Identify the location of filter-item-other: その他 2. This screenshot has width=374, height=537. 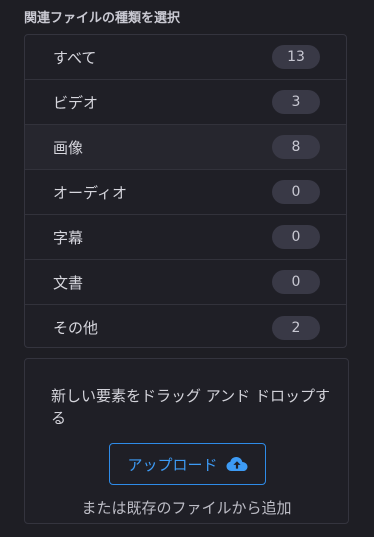
(185, 326).